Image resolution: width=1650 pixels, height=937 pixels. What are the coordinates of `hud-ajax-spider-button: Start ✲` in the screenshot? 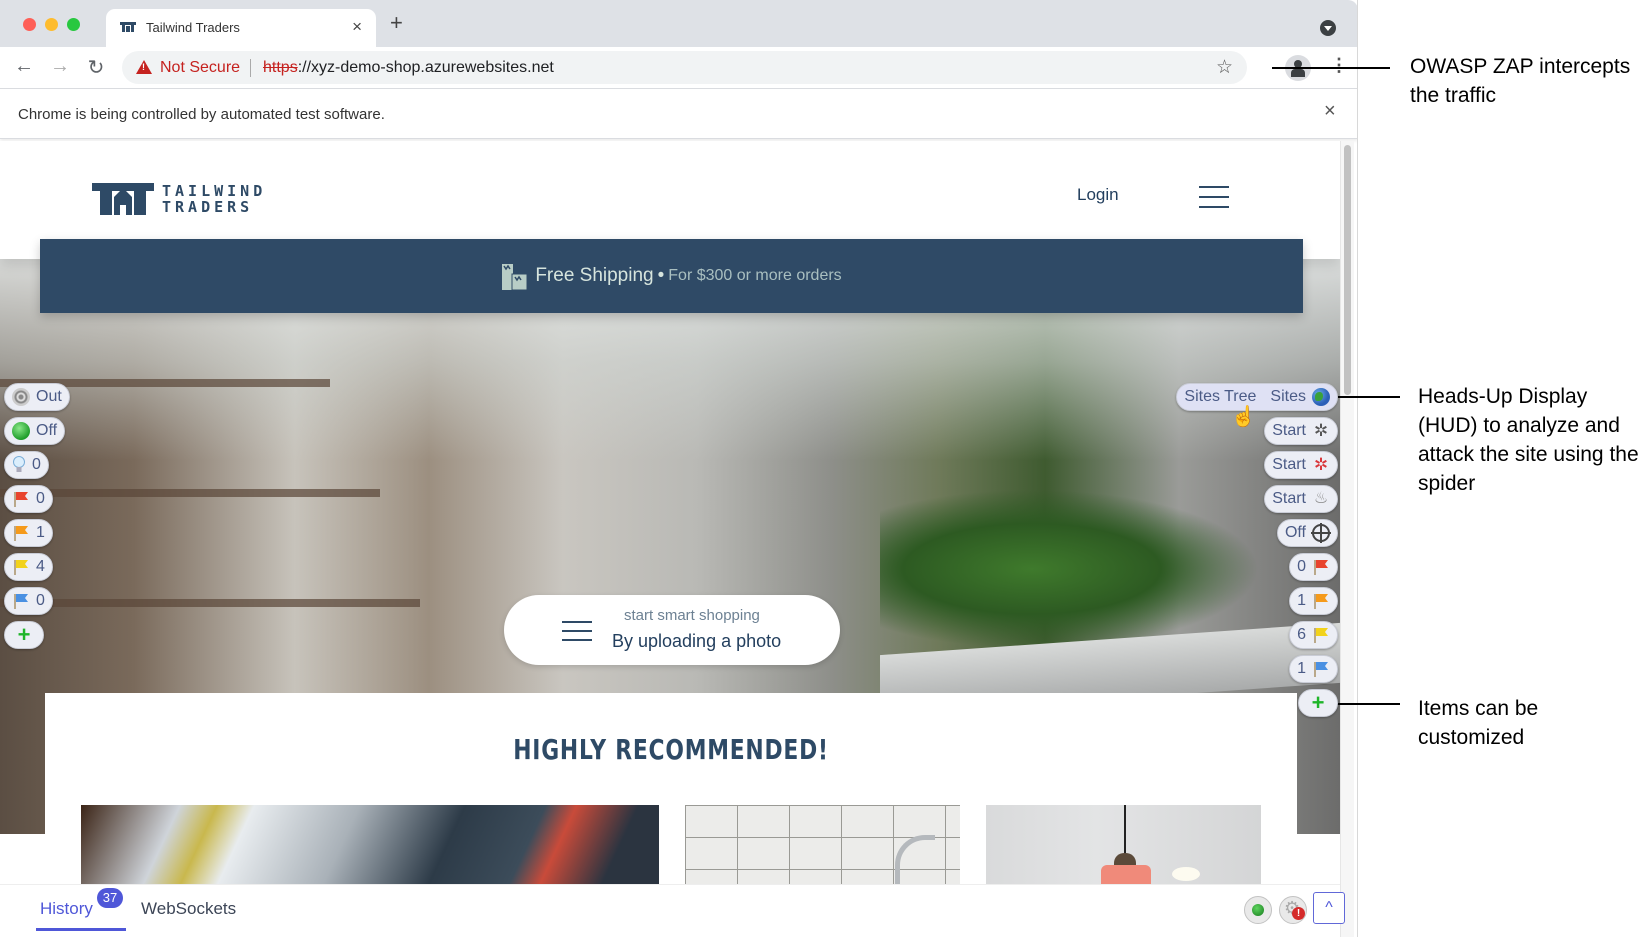 It's located at (1301, 465).